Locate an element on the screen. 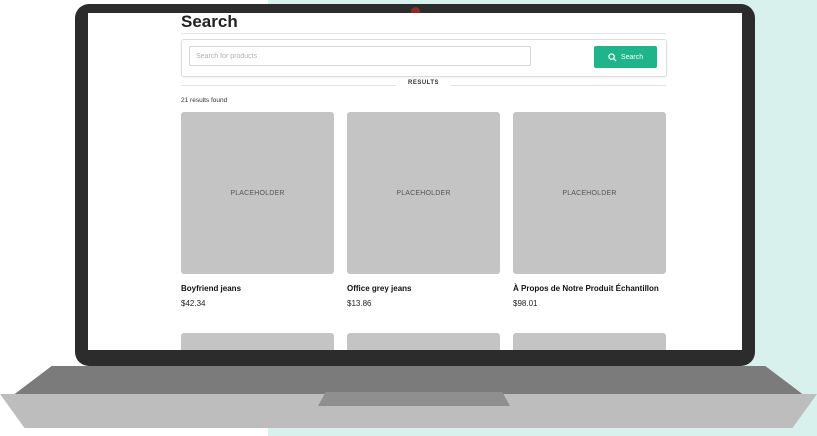 The image size is (817, 436). search-button-label: Search is located at coordinates (632, 57).